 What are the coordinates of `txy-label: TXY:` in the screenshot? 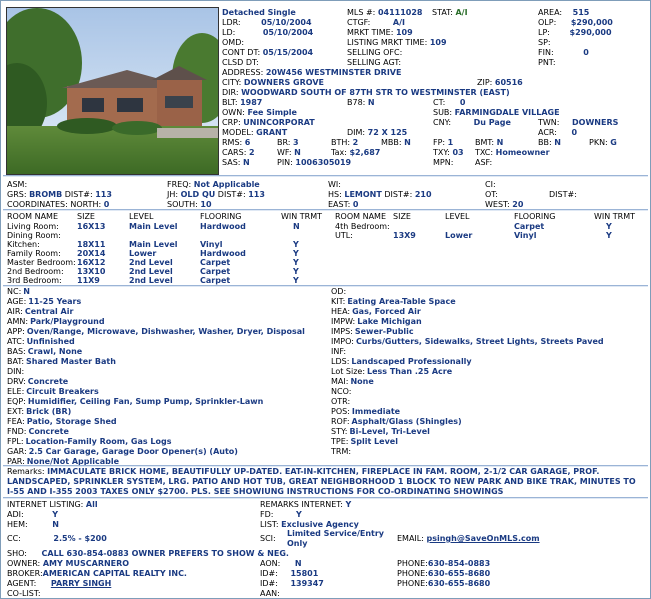 It's located at (441, 152).